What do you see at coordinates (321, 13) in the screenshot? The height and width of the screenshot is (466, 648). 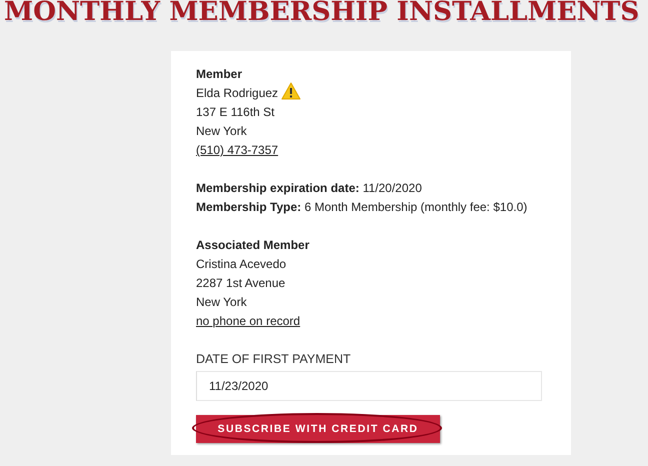 I see `page-title: MONTHLY MEMBERSHIP INSTALLMENTS` at bounding box center [321, 13].